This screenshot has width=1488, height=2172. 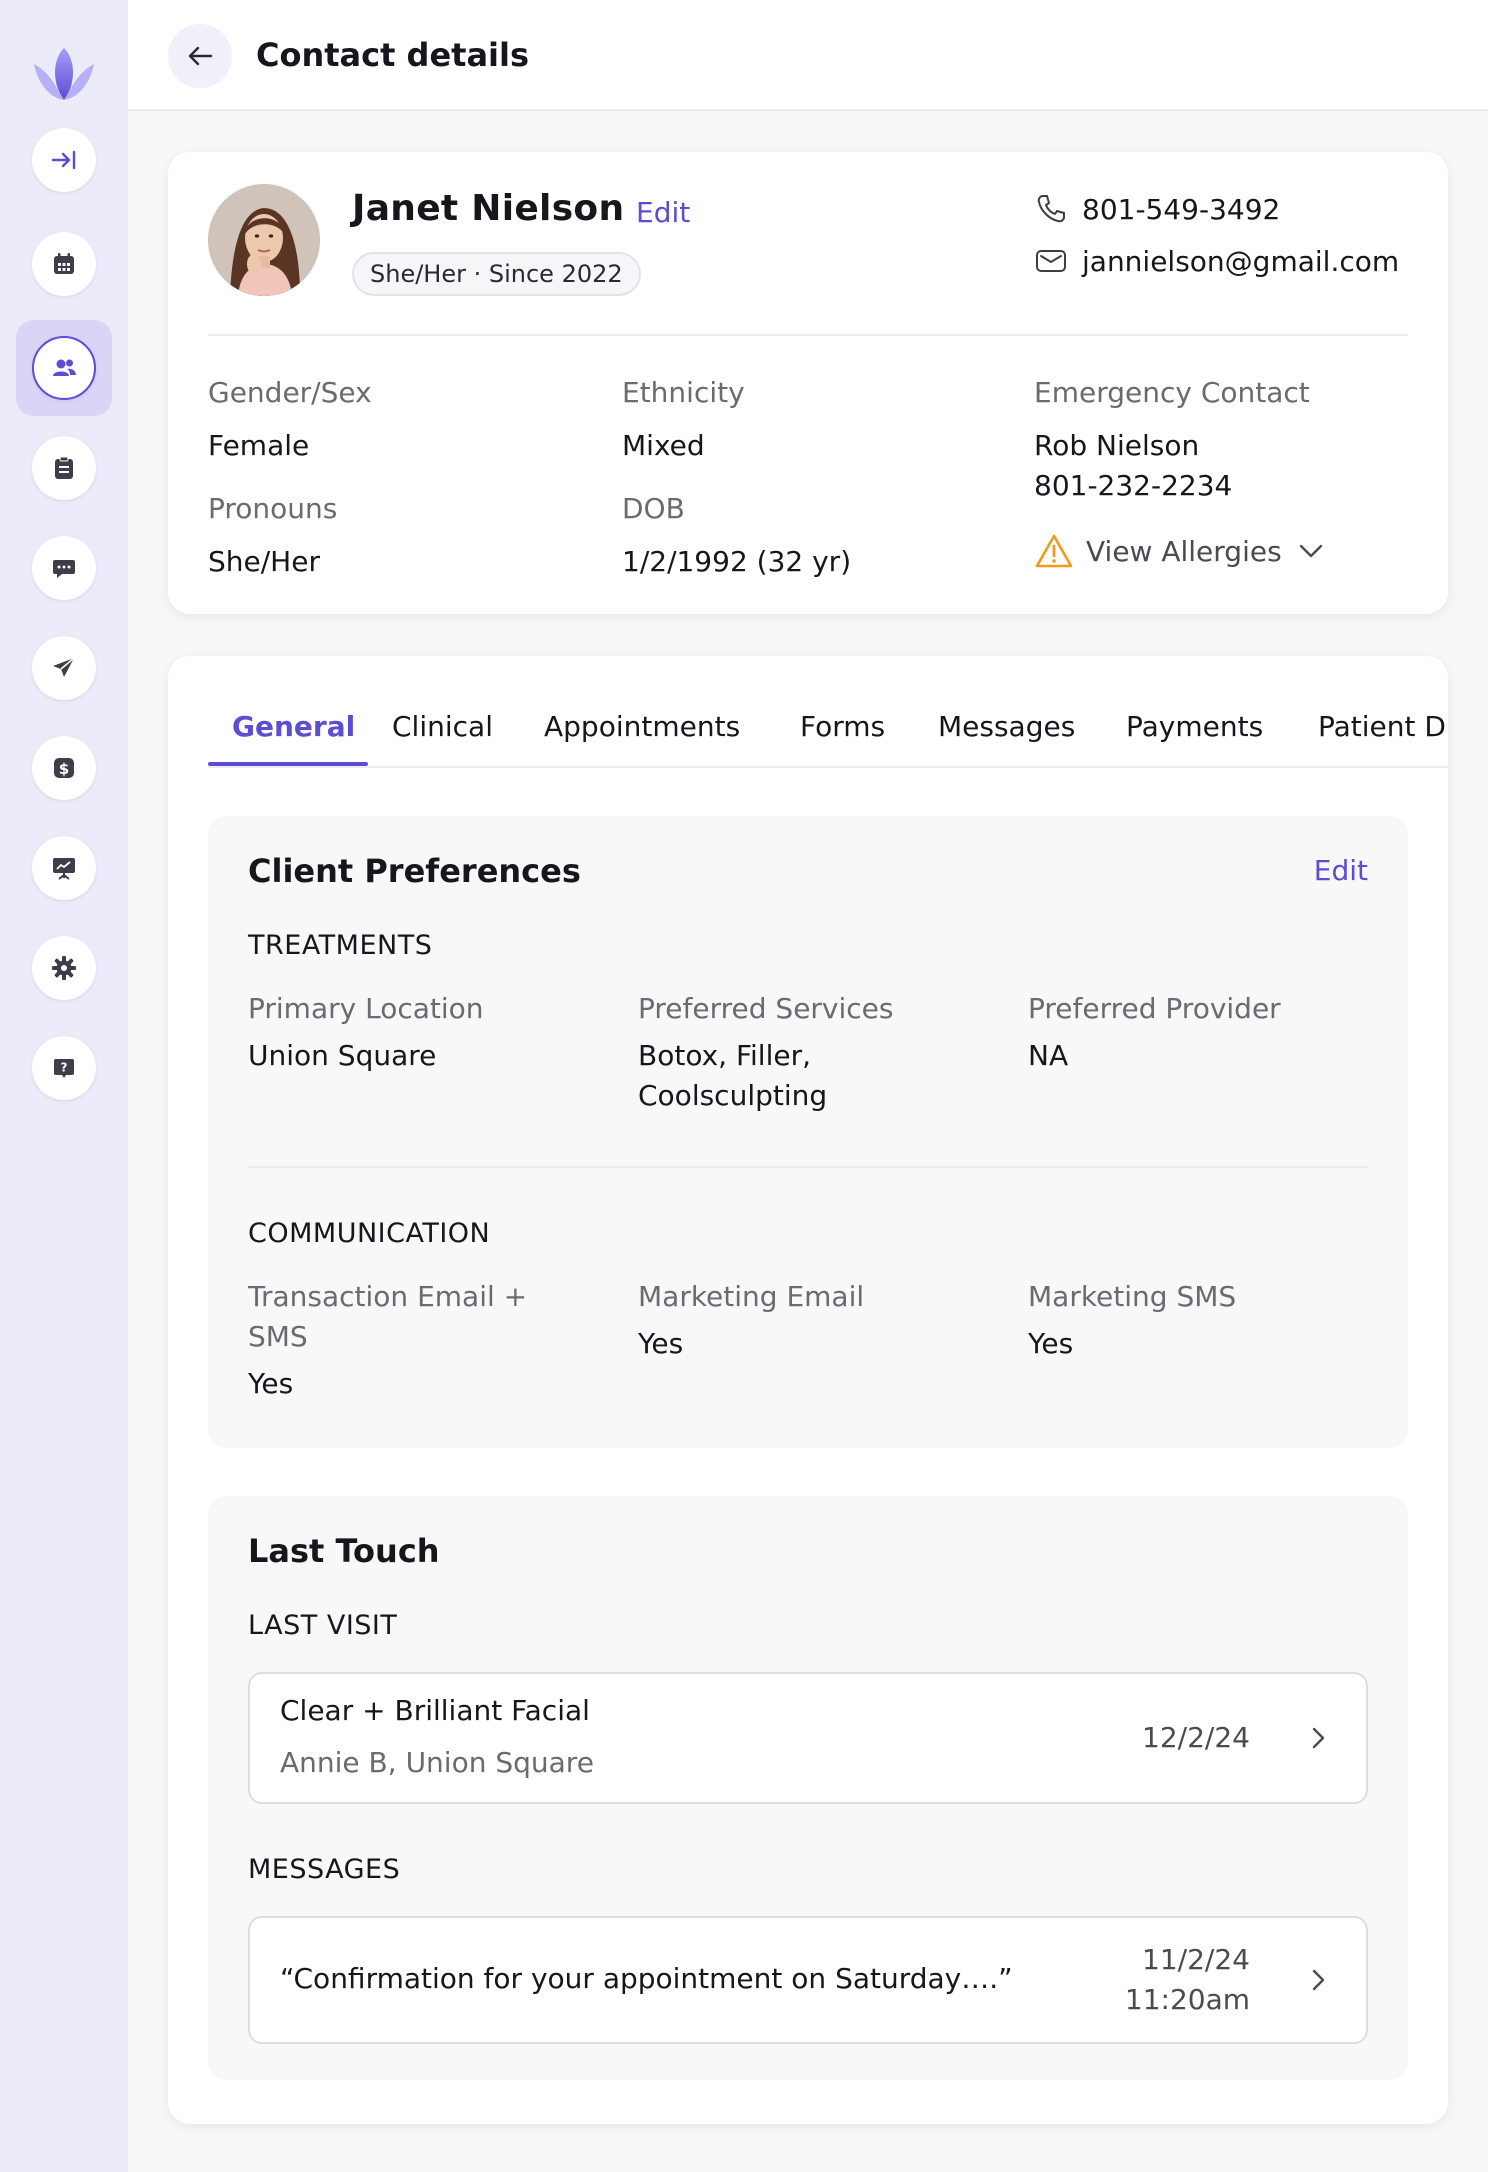 What do you see at coordinates (653, 508) in the screenshot?
I see `dob-label: DOB` at bounding box center [653, 508].